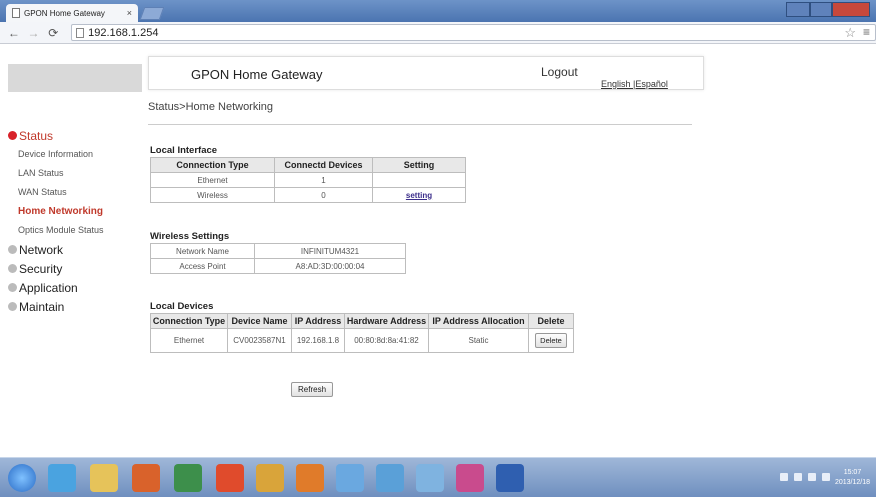 This screenshot has width=876, height=497. Describe the element at coordinates (202, 251) in the screenshot. I see `cell-label: Network Name` at that location.